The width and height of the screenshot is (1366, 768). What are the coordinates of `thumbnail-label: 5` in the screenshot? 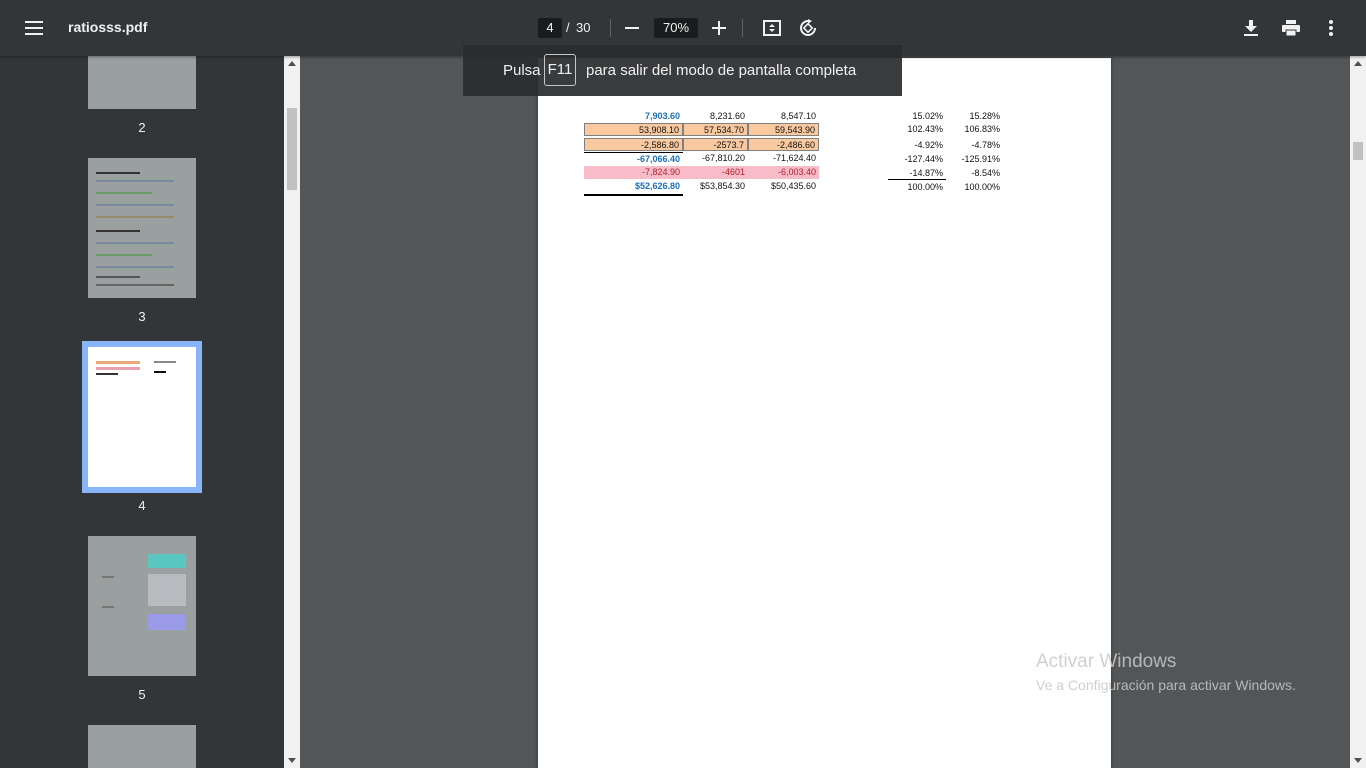 It's located at (142, 694).